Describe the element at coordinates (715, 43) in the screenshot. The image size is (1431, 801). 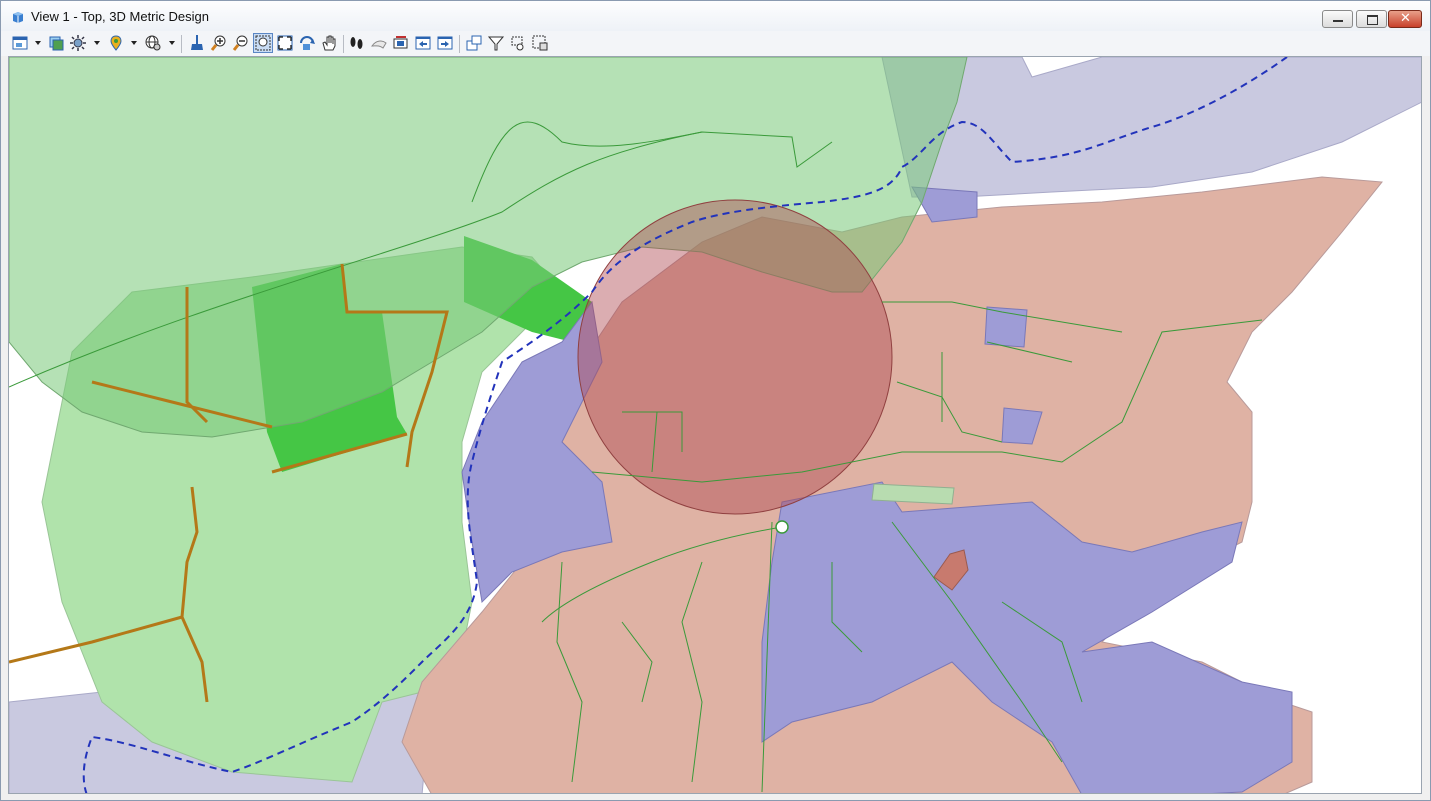
I see `view-toolbar` at that location.